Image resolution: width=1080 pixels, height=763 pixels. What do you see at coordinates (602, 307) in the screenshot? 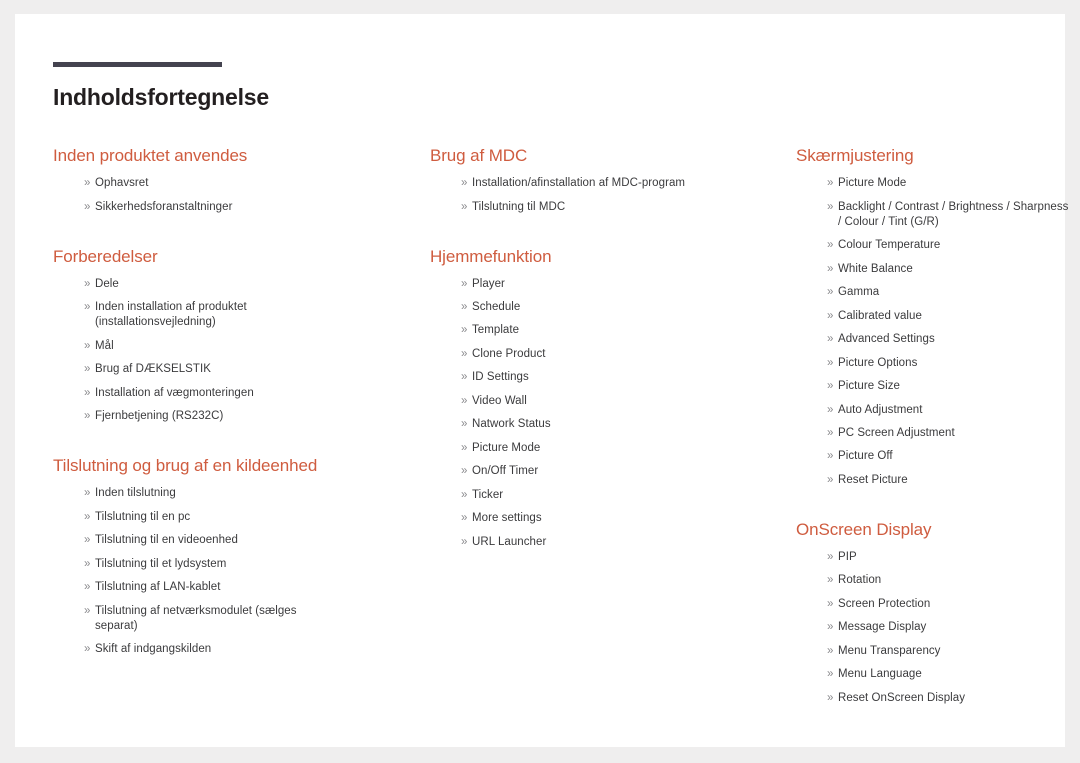
I see `toc-entry: » Schedule` at bounding box center [602, 307].